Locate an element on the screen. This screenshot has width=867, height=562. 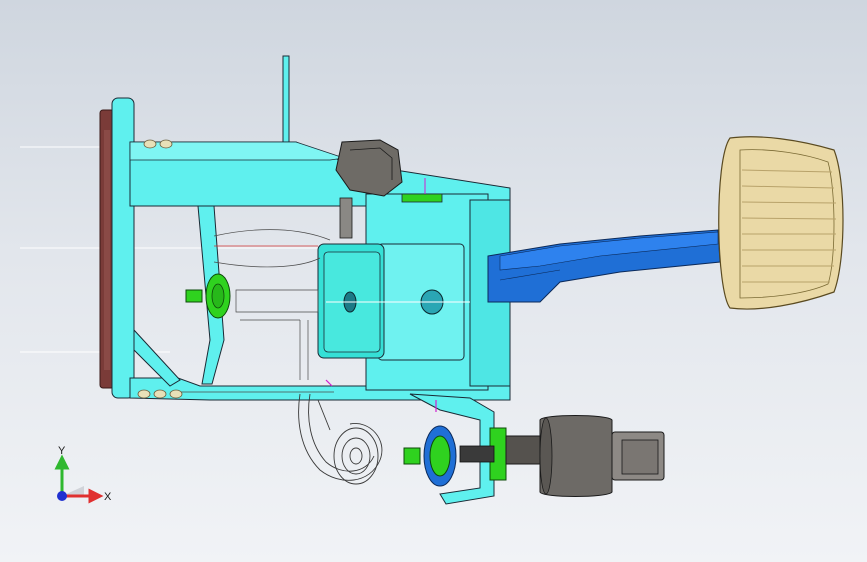
wireframe-detail is located at coordinates (255, 311).